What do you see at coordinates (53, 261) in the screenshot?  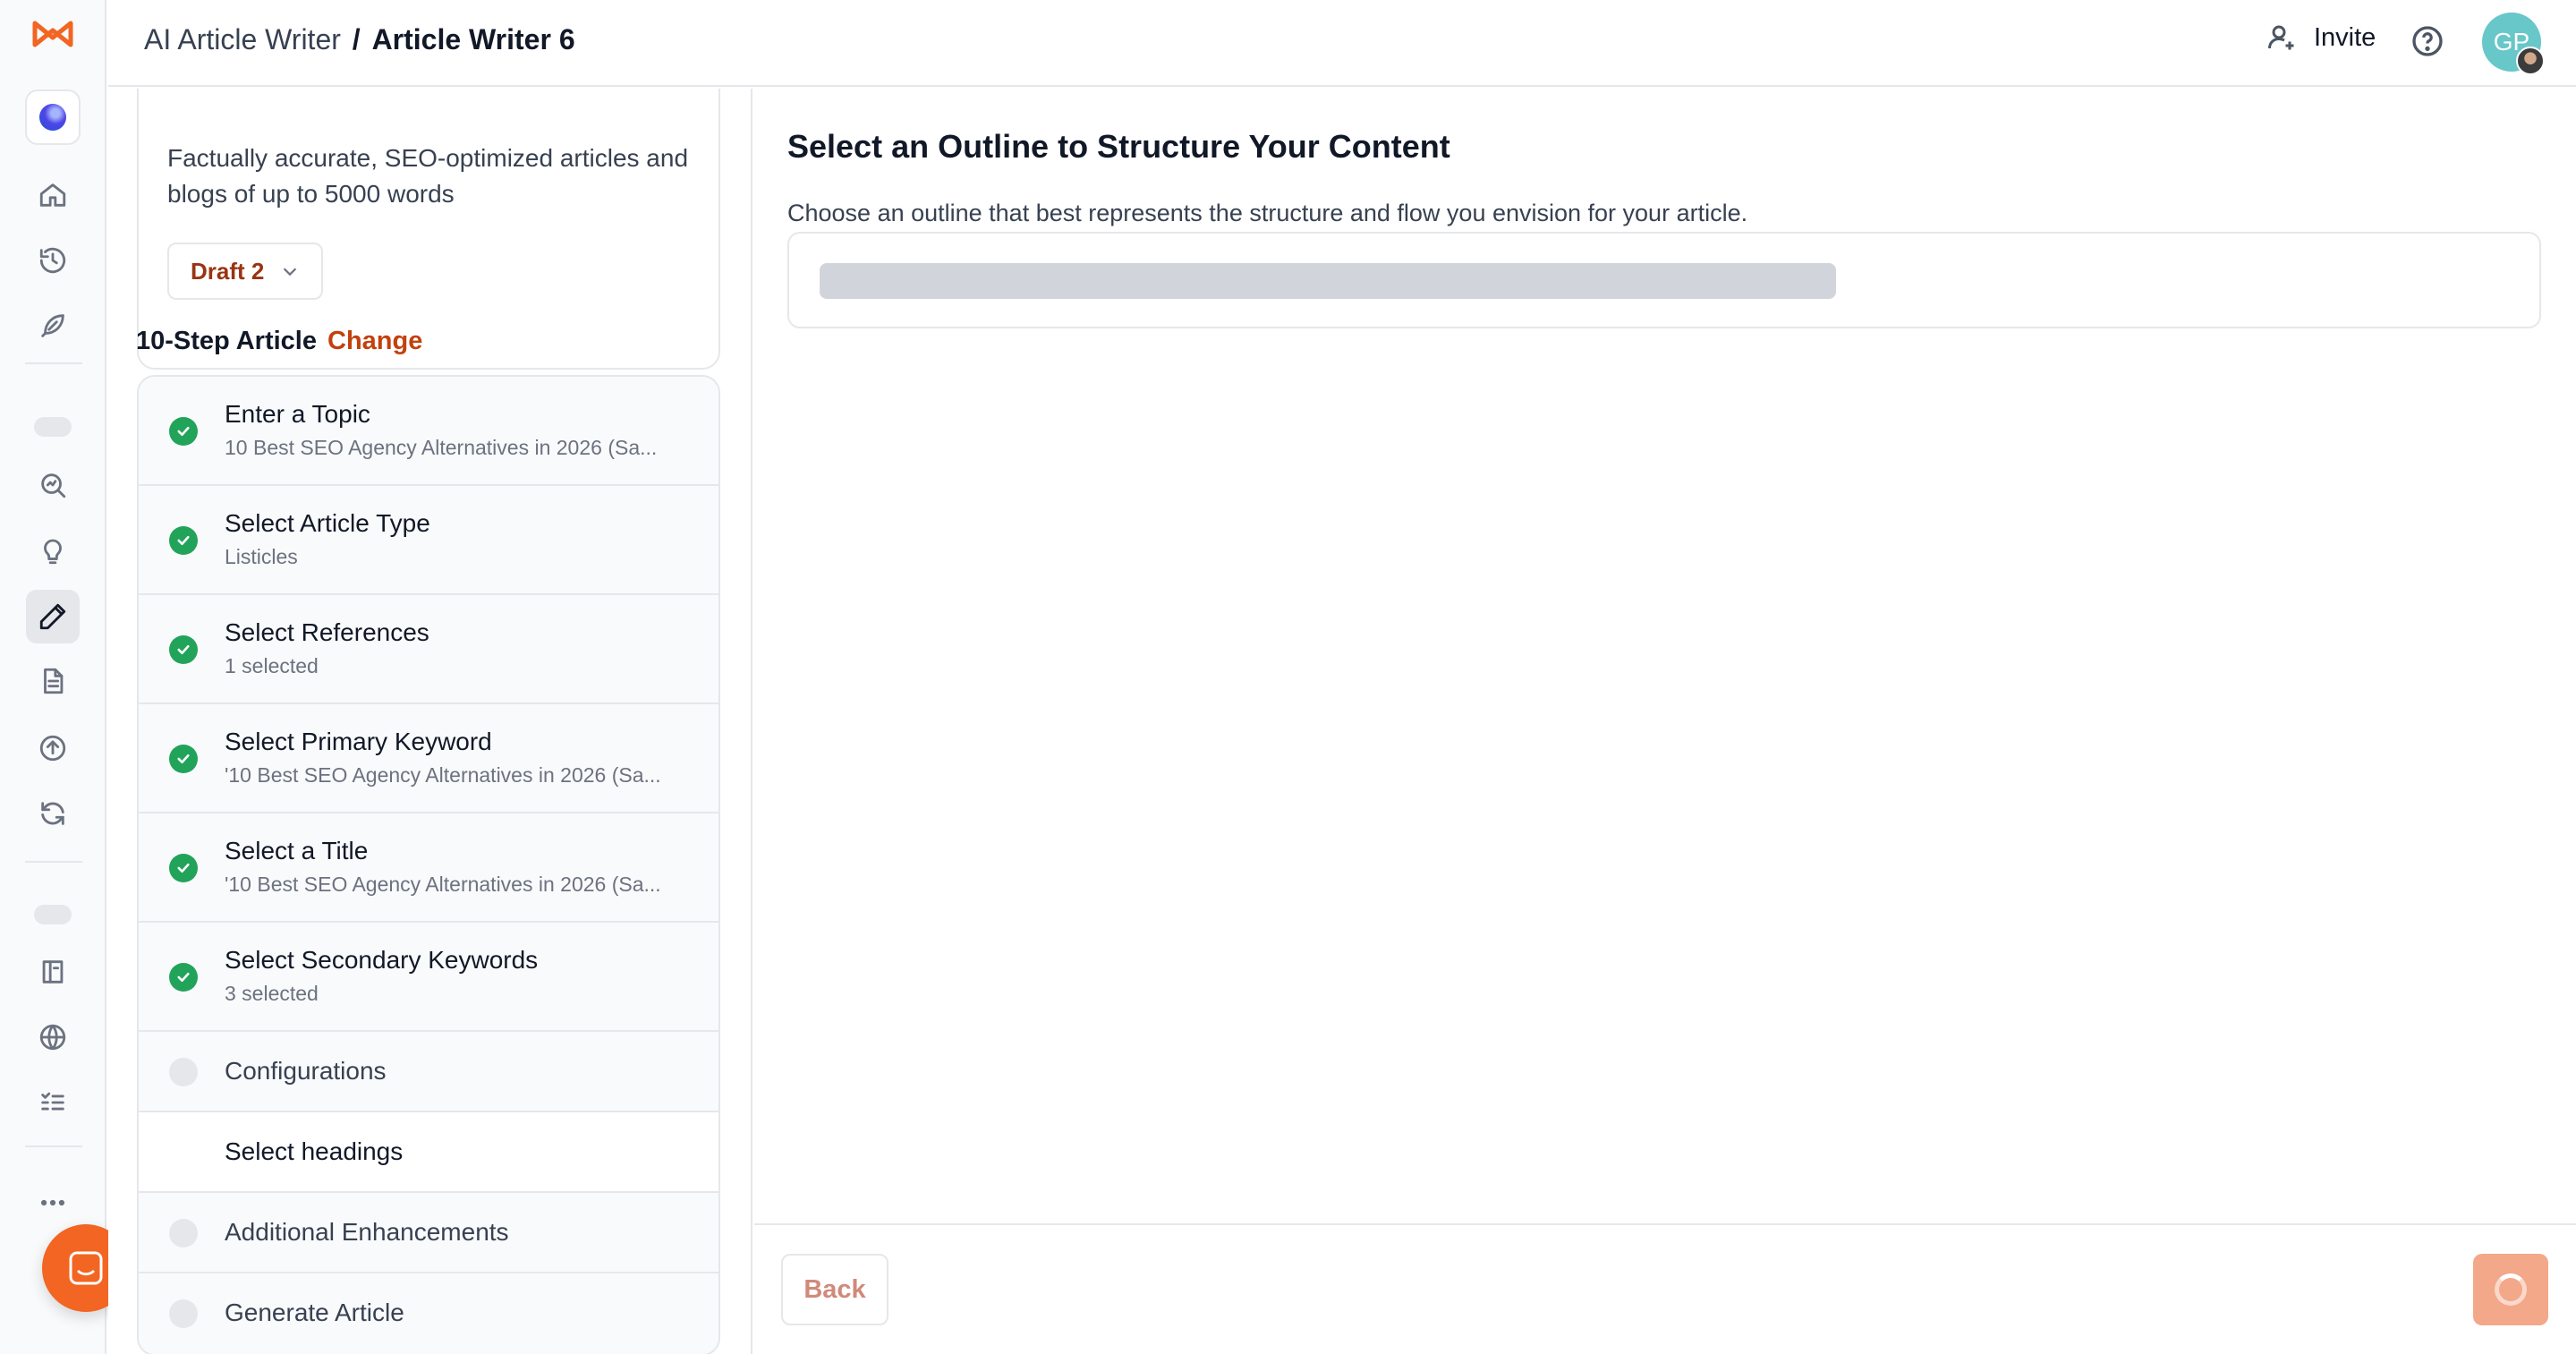 I see `history-icon` at bounding box center [53, 261].